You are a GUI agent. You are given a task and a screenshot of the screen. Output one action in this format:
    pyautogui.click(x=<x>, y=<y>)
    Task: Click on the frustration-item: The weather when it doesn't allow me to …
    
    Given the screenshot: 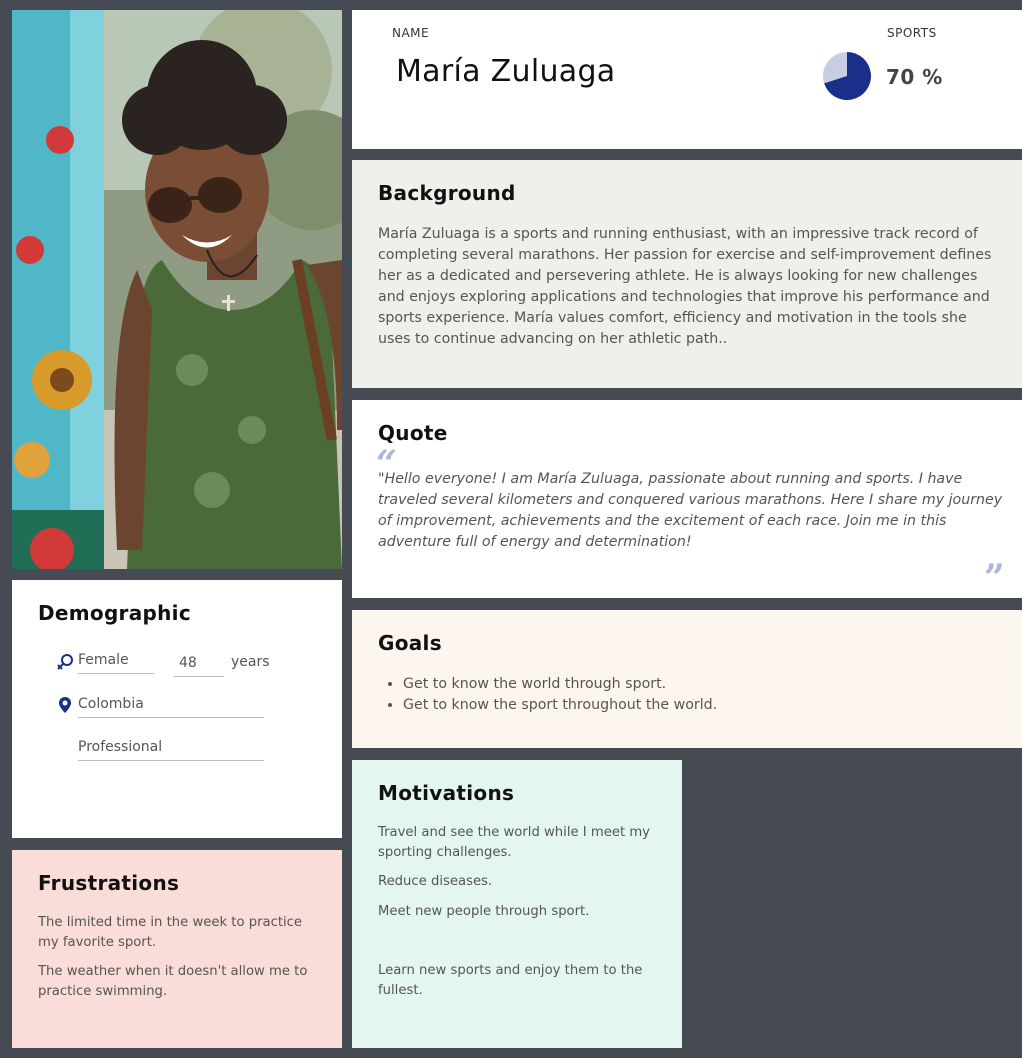 What is the action you would take?
    pyautogui.click(x=173, y=981)
    